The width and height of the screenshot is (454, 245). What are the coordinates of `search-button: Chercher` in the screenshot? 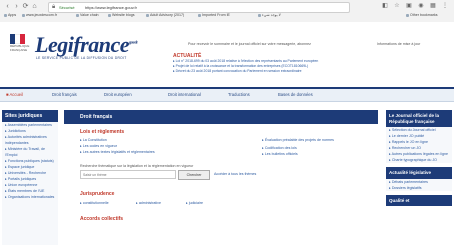 It's located at (194, 175).